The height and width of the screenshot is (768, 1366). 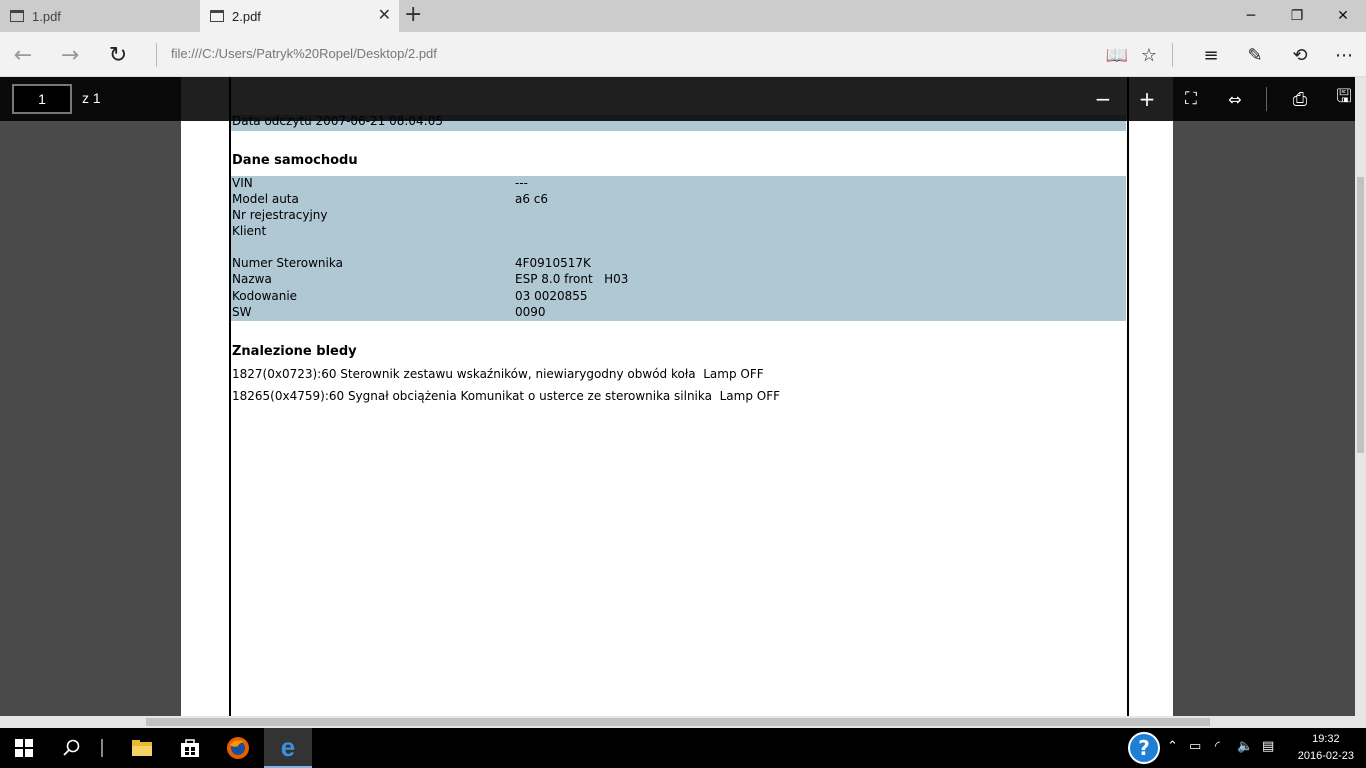 What do you see at coordinates (1297, 16) in the screenshot?
I see `restore-window-icon: ❐` at bounding box center [1297, 16].